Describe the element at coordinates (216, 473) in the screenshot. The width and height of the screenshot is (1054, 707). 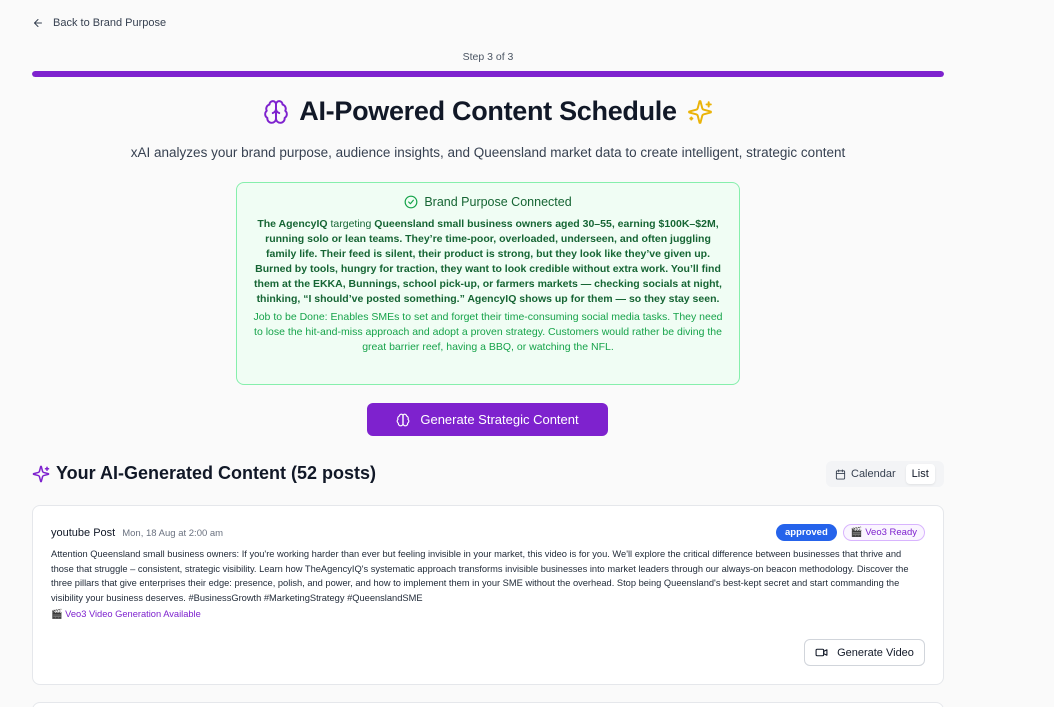
I see `content-section-title: Your AI-Generated Content (52 posts)` at that location.